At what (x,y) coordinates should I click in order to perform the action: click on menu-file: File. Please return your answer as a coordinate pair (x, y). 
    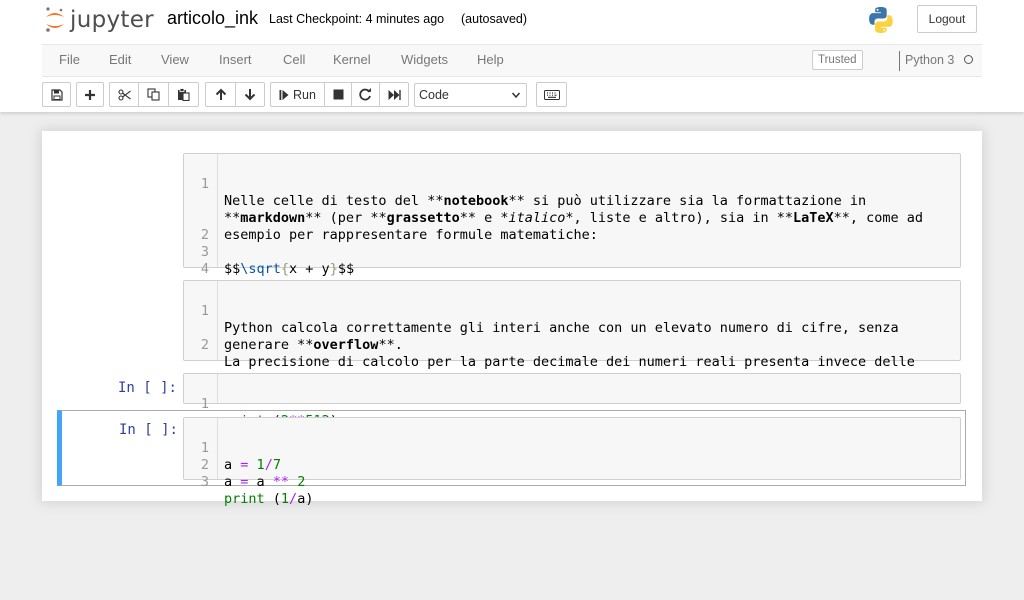
    Looking at the image, I should click on (69, 59).